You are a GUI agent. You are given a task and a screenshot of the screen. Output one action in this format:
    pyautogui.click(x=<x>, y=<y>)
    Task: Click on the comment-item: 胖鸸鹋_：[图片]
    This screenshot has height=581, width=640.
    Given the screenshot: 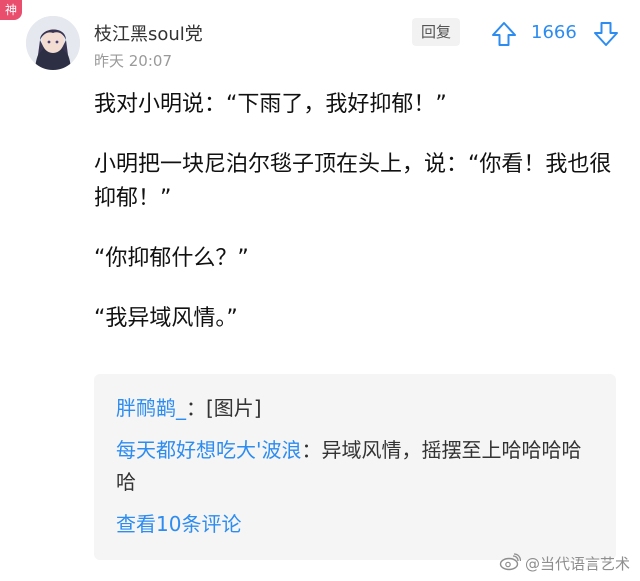 What is the action you would take?
    pyautogui.click(x=356, y=408)
    